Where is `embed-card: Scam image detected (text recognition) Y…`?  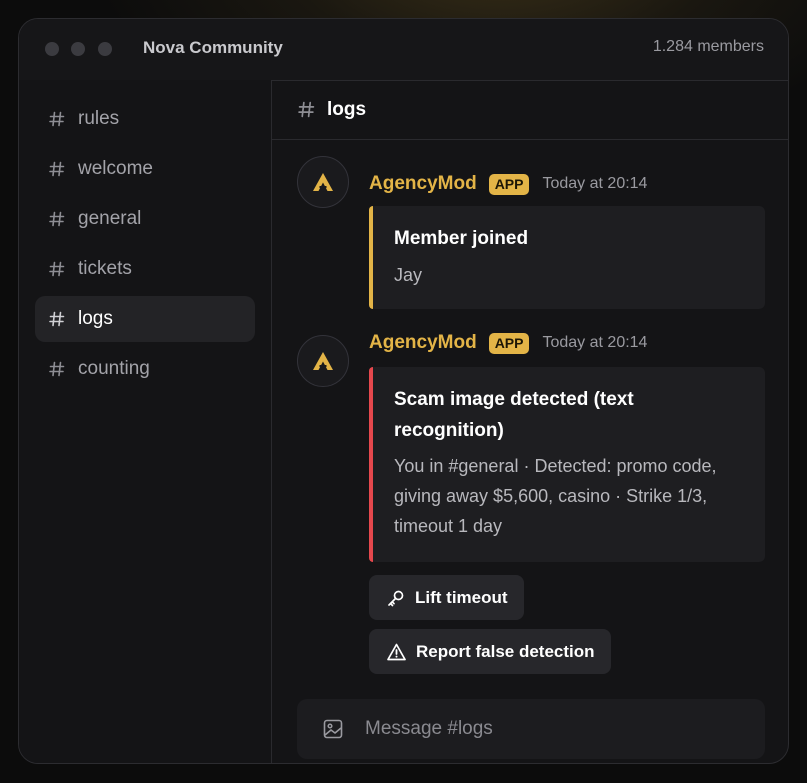
embed-card: Scam image detected (text recognition) Y… is located at coordinates (567, 464).